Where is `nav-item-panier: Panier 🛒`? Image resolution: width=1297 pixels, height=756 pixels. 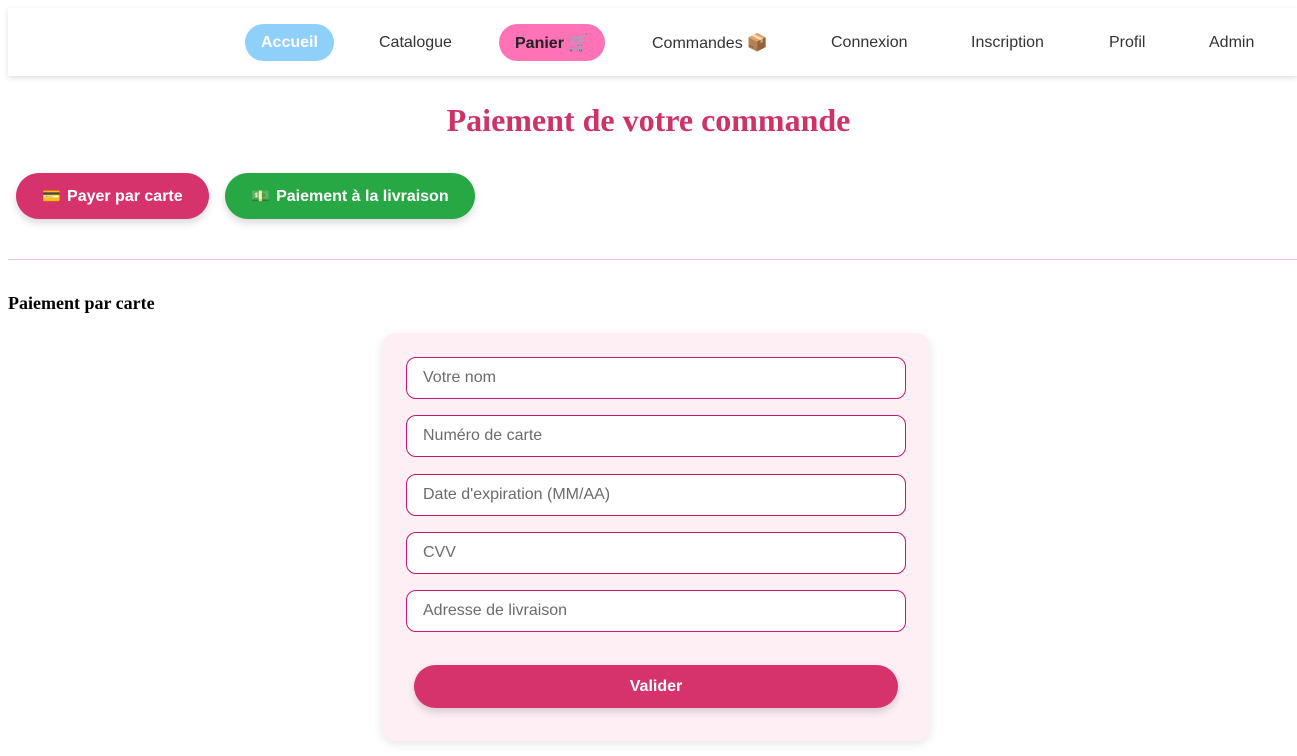 nav-item-panier: Panier 🛒 is located at coordinates (552, 42).